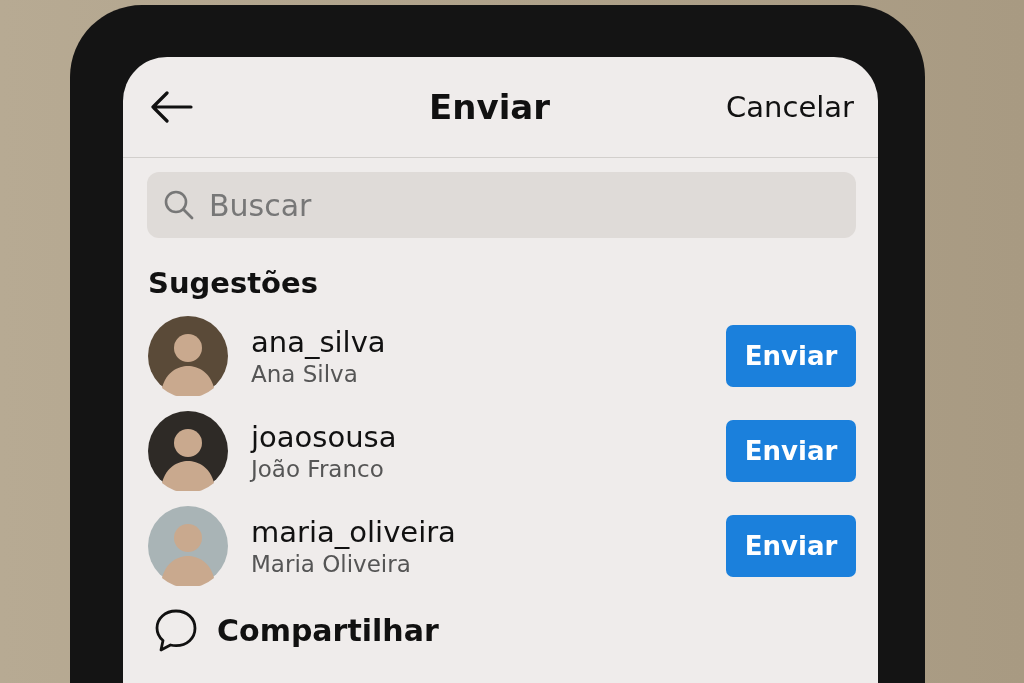 The width and height of the screenshot is (1024, 683). Describe the element at coordinates (319, 342) in the screenshot. I see `username: ana_silva` at that location.